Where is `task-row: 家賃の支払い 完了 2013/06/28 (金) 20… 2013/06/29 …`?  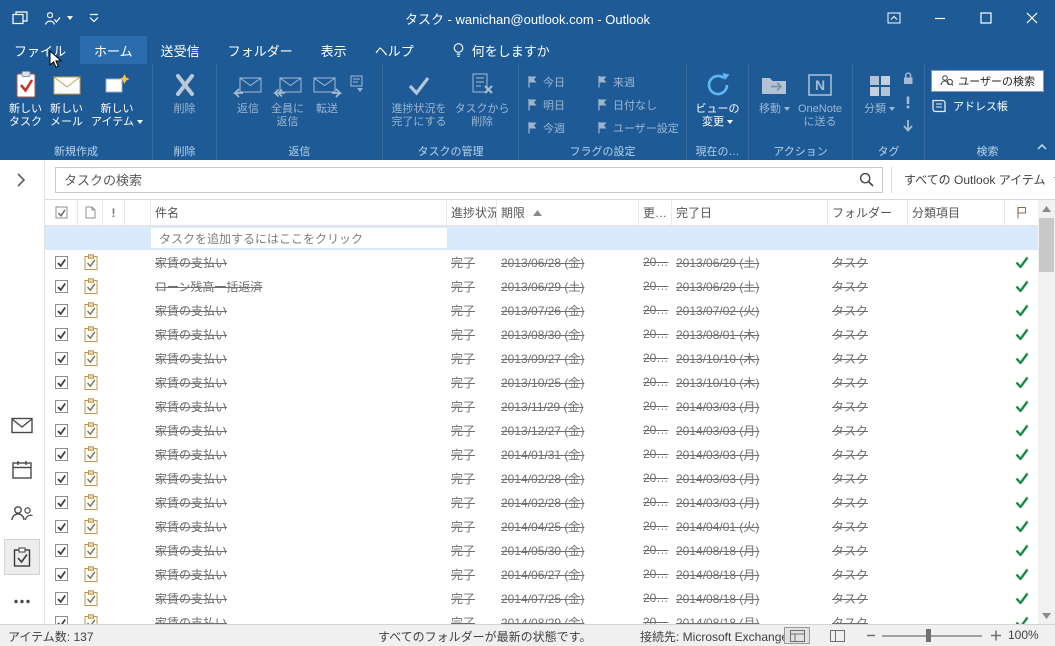
task-row: 家賃の支払い 完了 2013/06/28 (金) 20… 2013/06/29 … is located at coordinates (541, 262).